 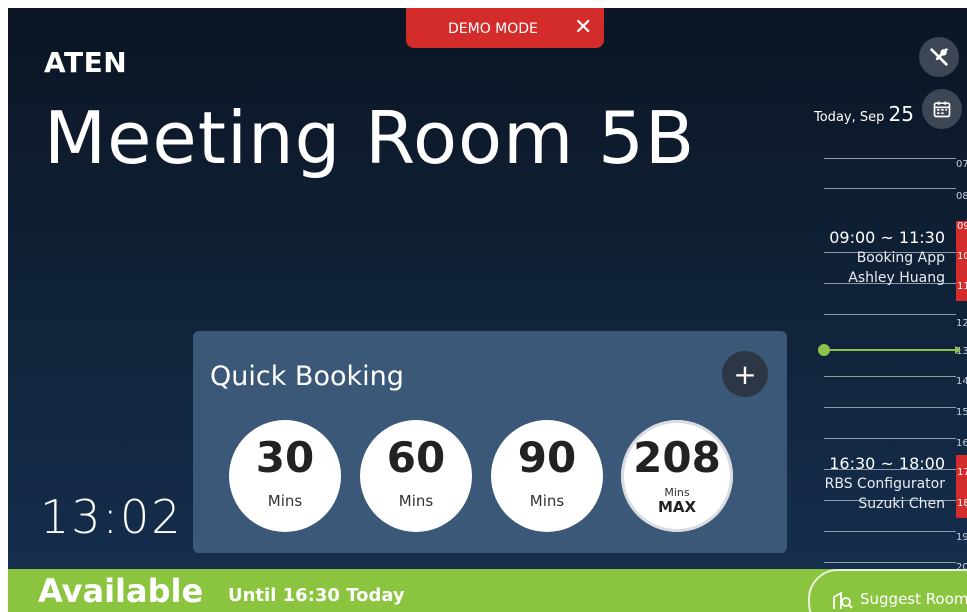 I want to click on booking-organizer: Suzuki Chen, so click(x=901, y=504).